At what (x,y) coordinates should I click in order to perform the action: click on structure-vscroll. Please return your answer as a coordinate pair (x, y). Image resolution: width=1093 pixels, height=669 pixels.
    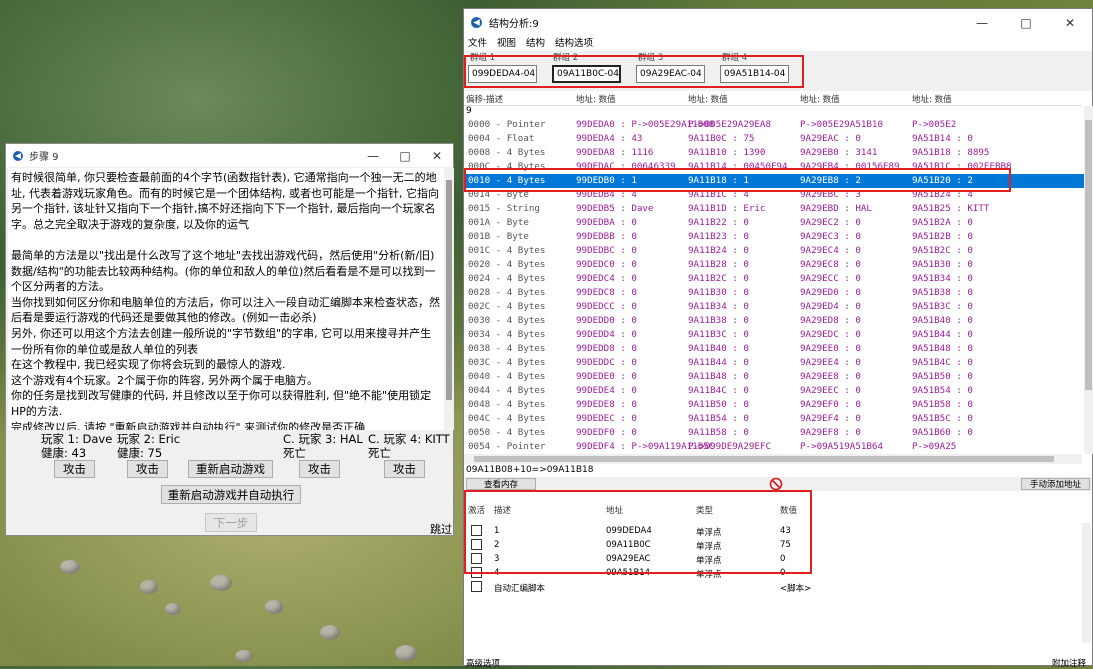
    Looking at the image, I should click on (1088, 280).